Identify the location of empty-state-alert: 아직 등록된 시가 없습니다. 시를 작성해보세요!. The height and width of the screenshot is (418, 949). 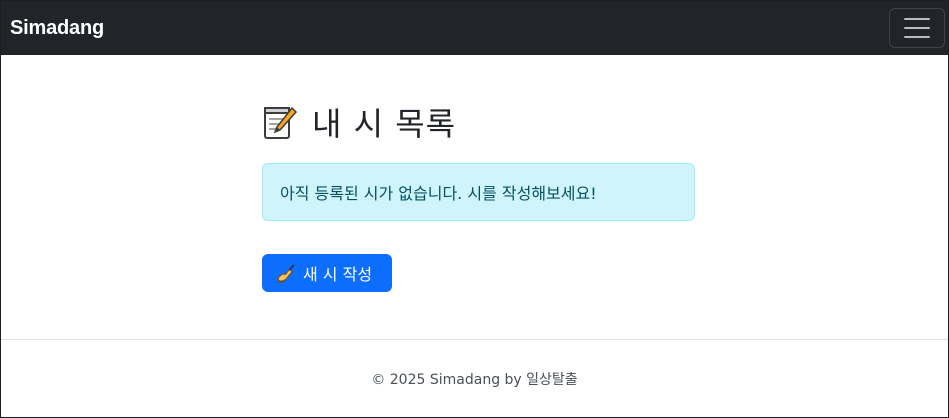
(478, 192).